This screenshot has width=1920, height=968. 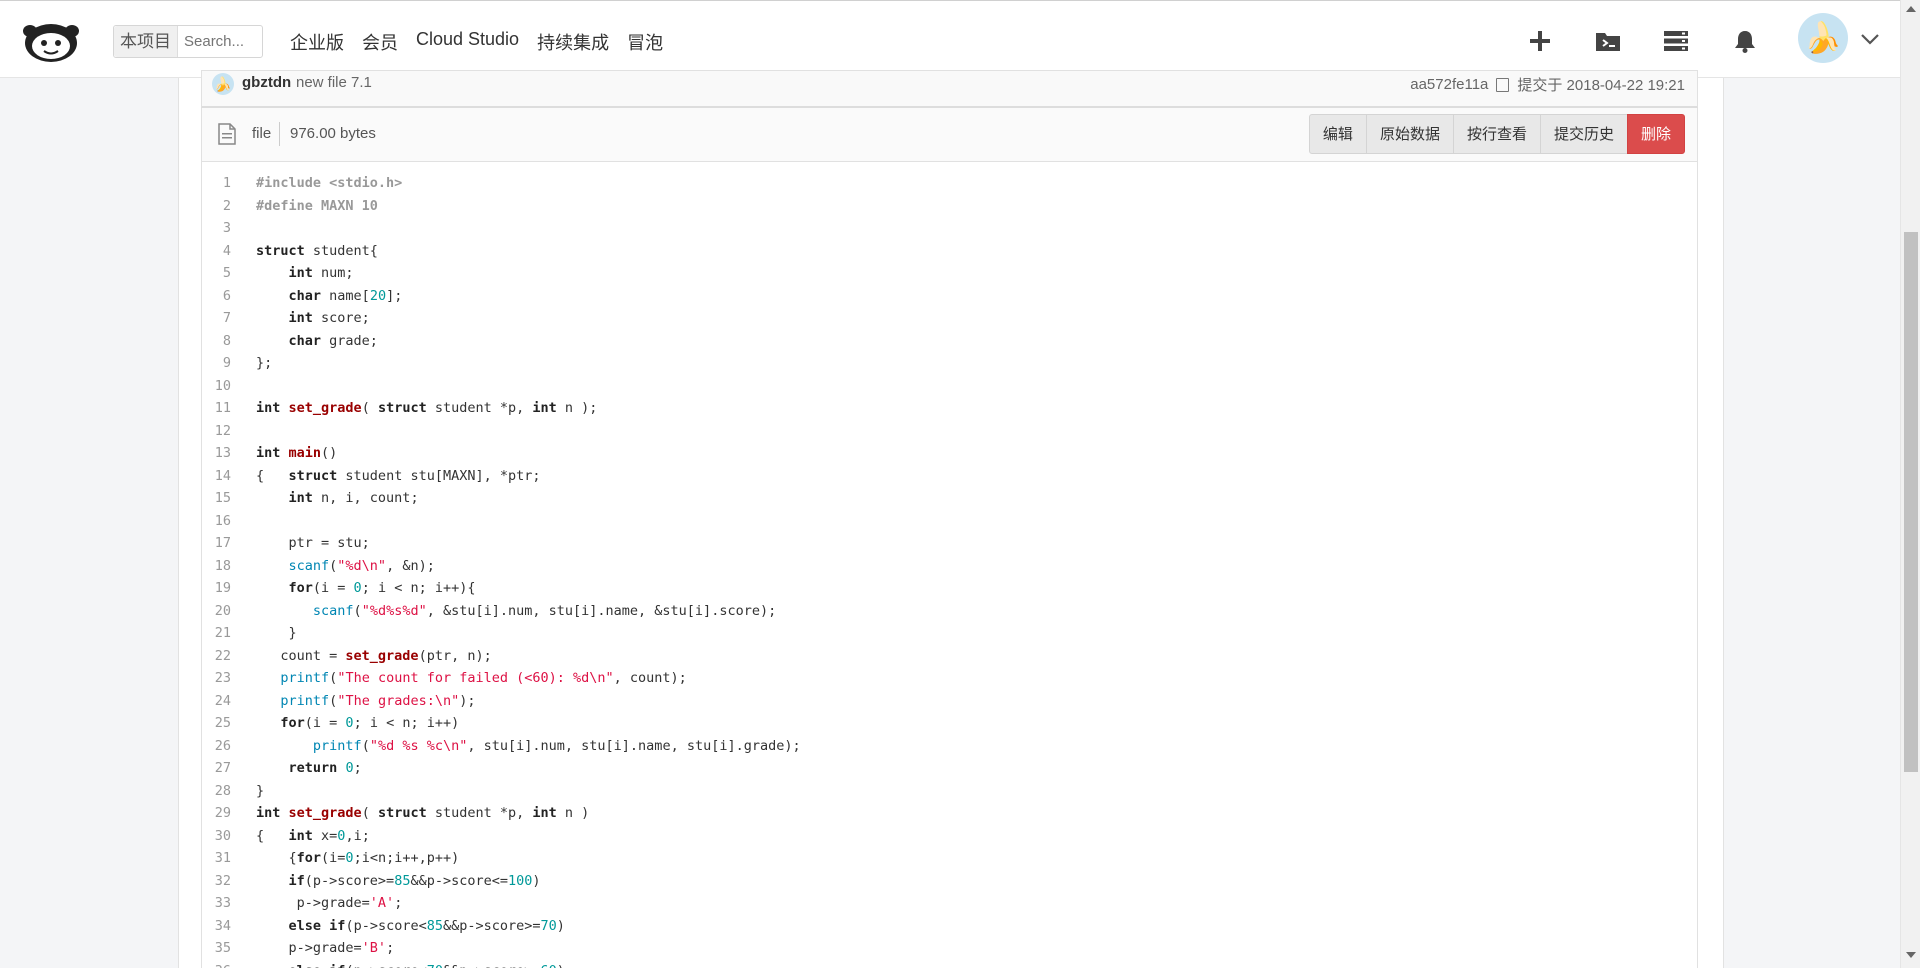 What do you see at coordinates (325, 948) in the screenshot?
I see `code-text: p->grade='B';` at bounding box center [325, 948].